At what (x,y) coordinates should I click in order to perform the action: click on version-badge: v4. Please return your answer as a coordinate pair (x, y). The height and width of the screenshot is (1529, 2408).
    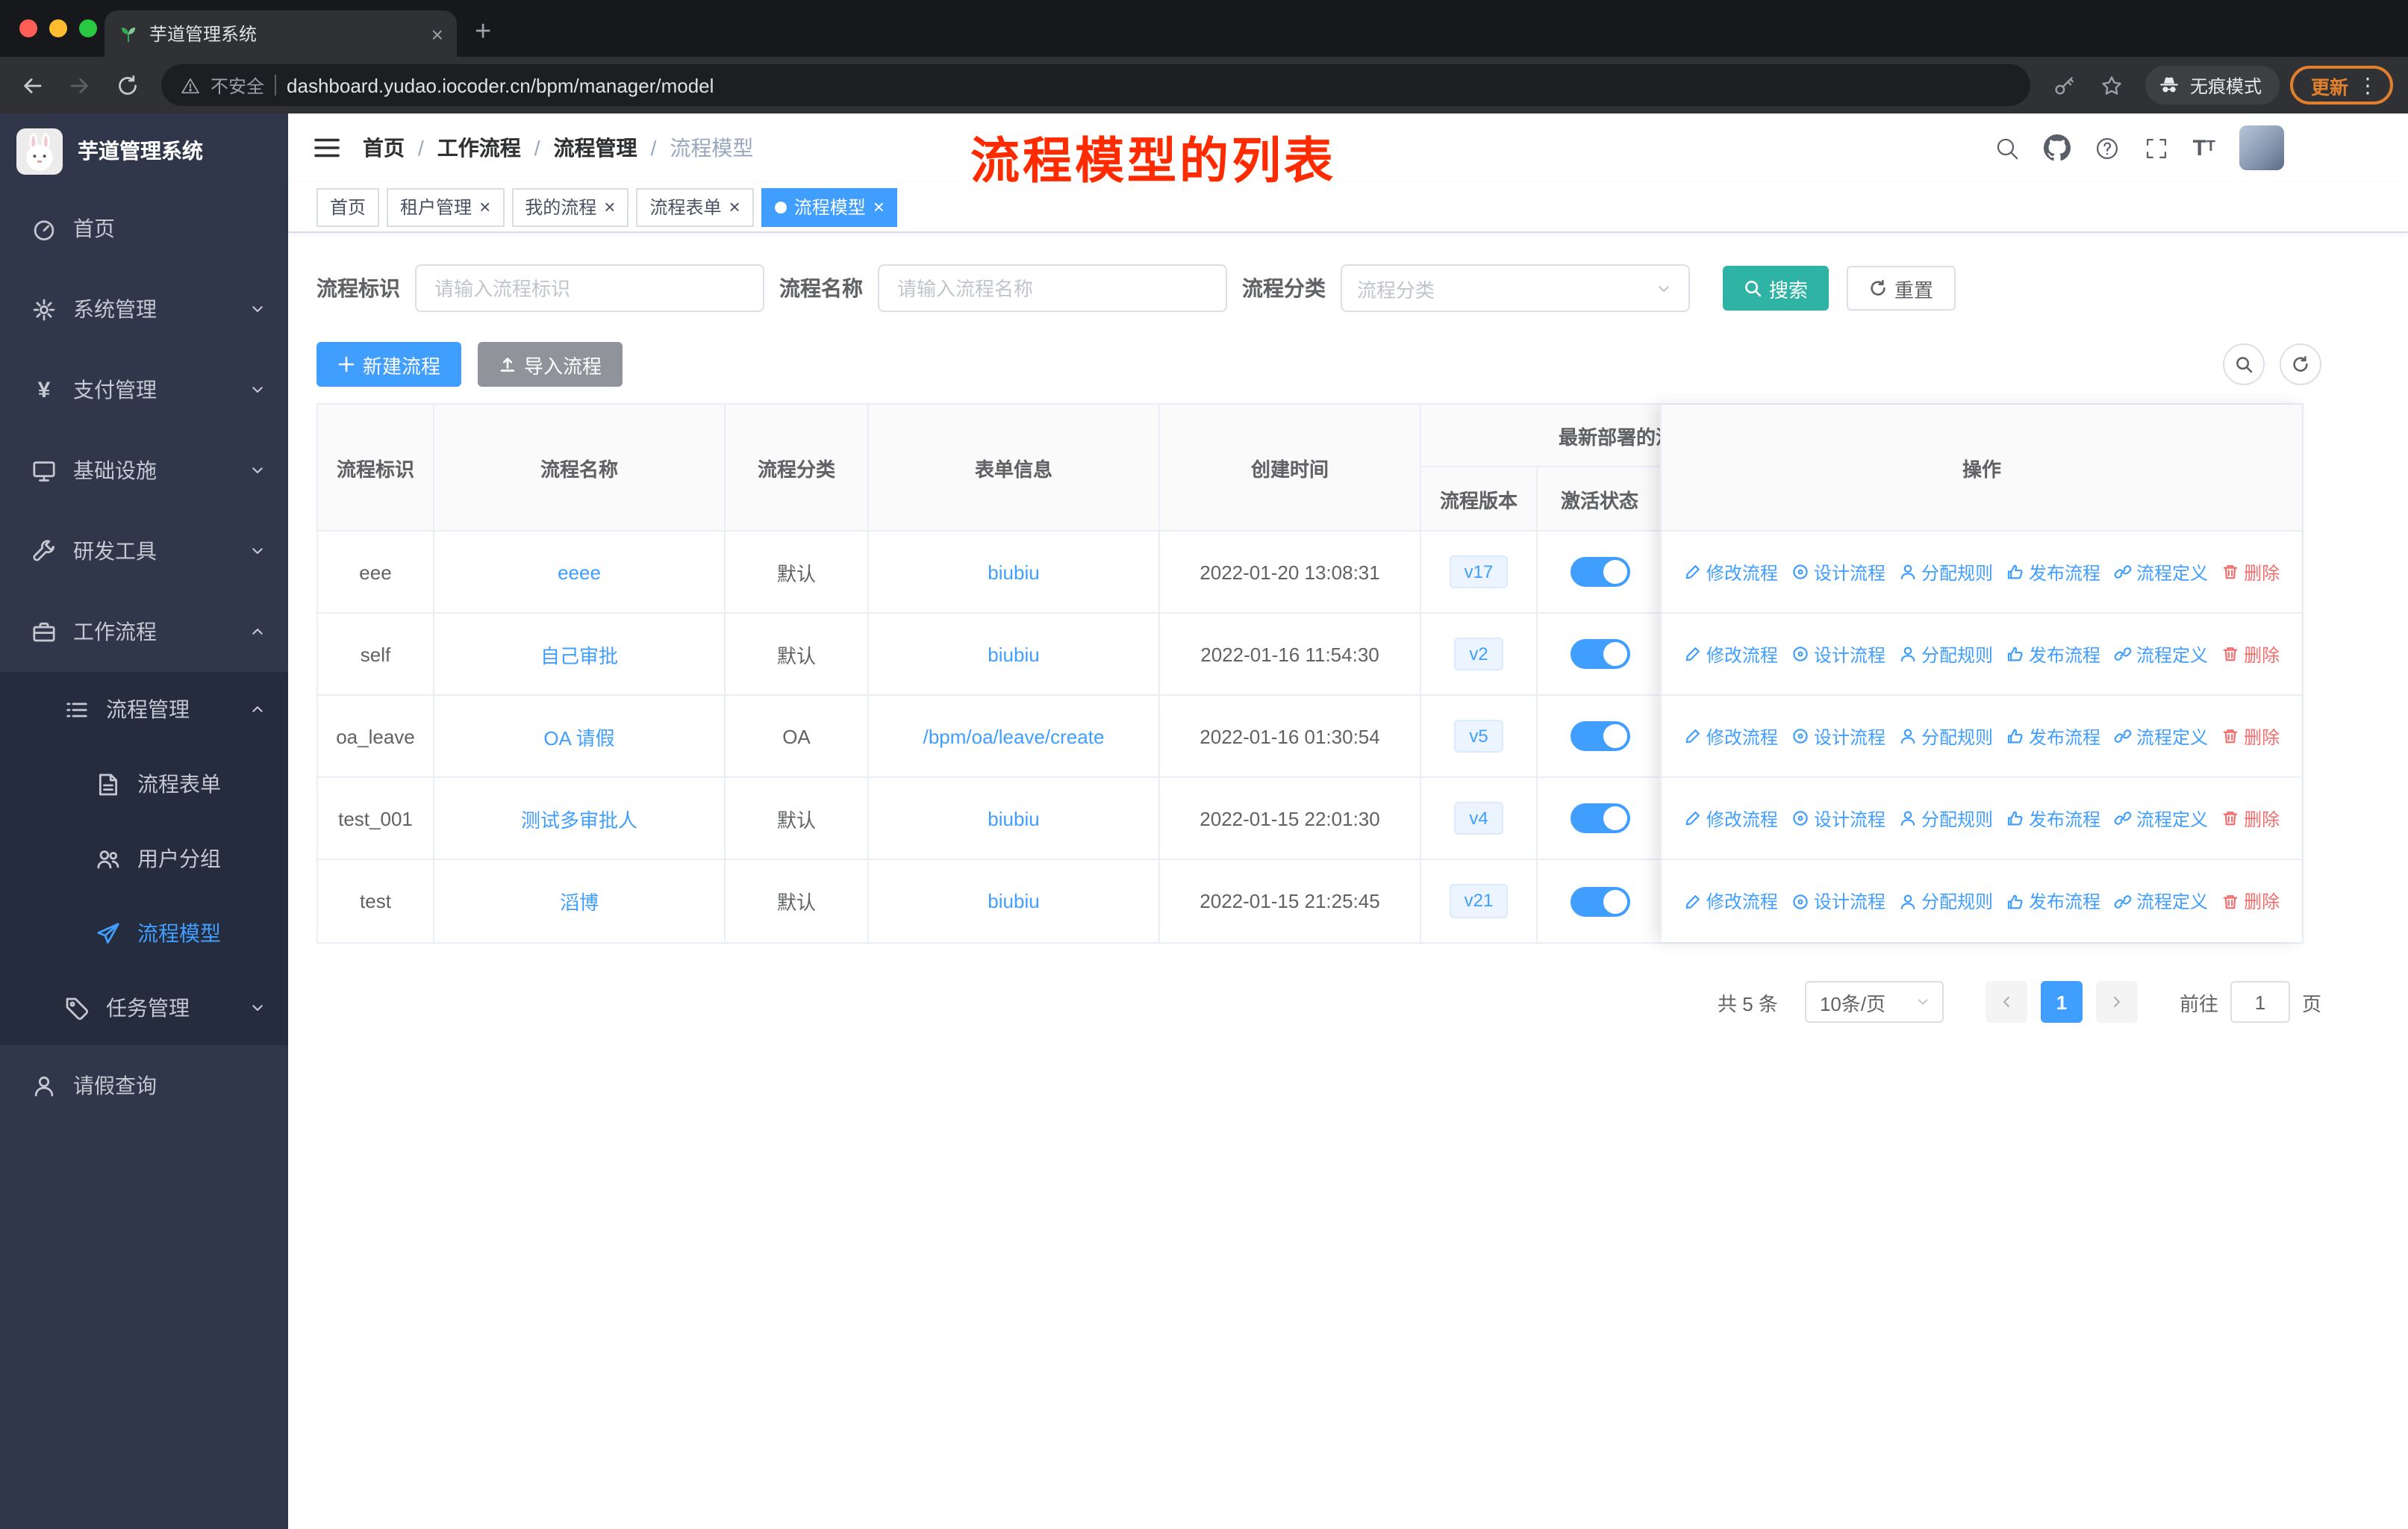
    Looking at the image, I should click on (1478, 818).